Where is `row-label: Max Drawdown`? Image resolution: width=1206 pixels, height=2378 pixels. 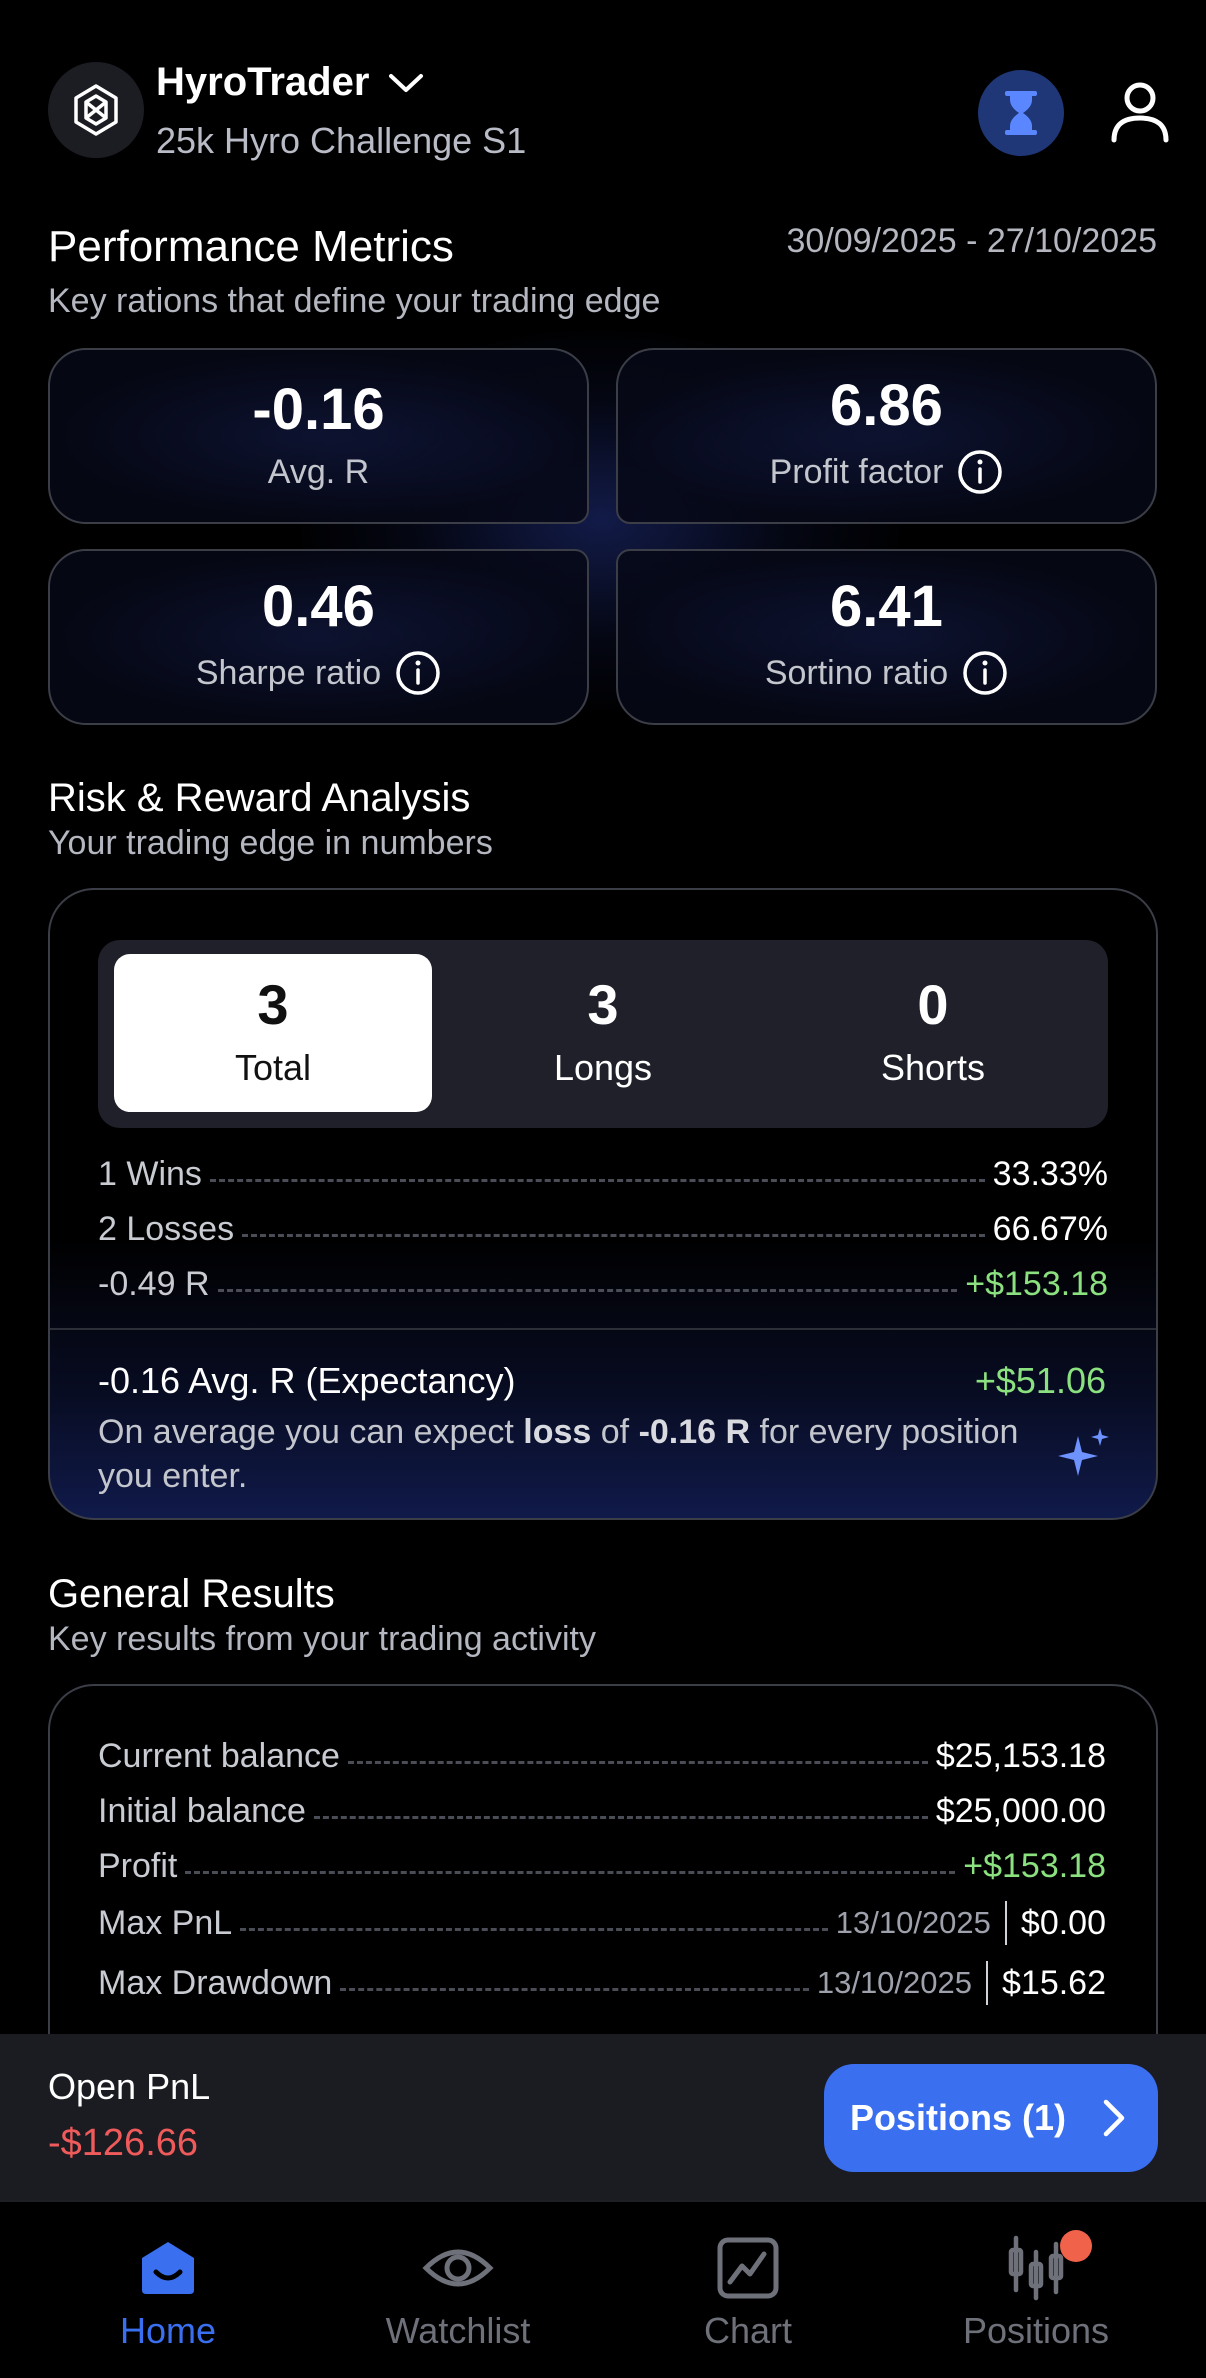
row-label: Max Drawdown is located at coordinates (215, 1982).